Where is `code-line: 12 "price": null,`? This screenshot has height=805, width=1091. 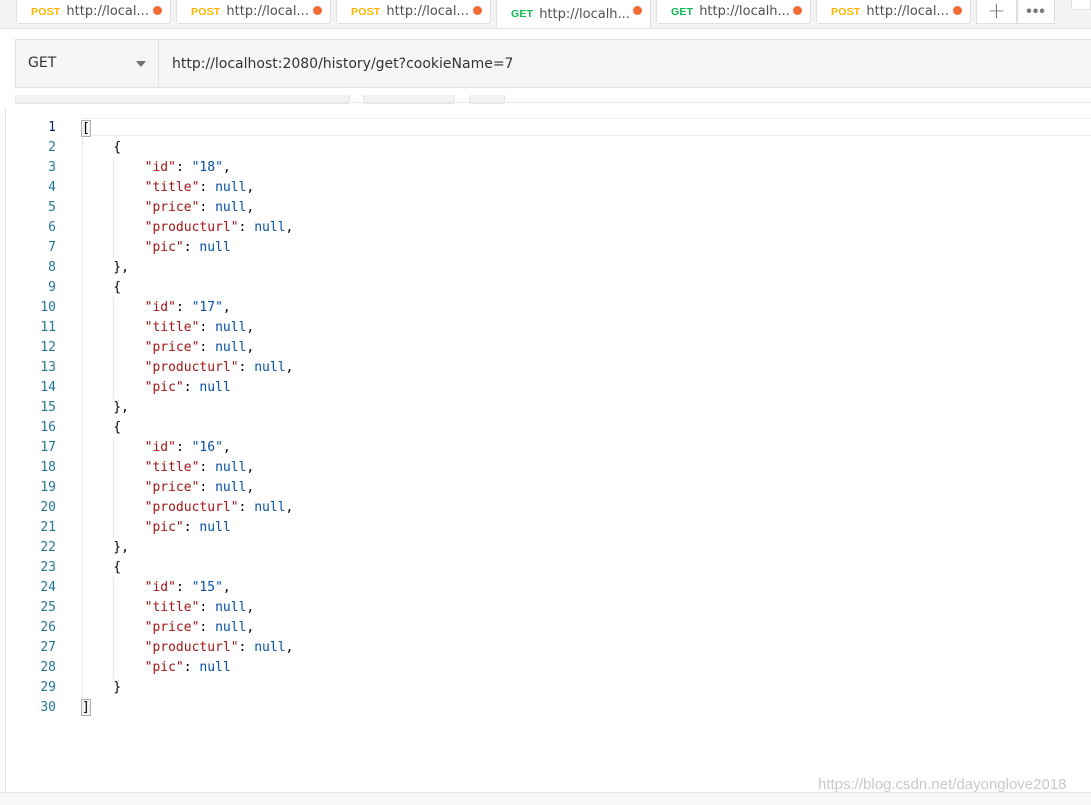 code-line: 12 "price": null, is located at coordinates (545, 348).